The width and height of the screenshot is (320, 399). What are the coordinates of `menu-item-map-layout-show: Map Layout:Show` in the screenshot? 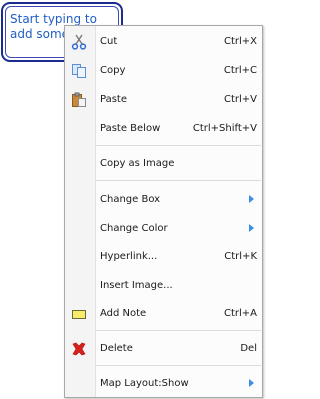 It's located at (163, 383).